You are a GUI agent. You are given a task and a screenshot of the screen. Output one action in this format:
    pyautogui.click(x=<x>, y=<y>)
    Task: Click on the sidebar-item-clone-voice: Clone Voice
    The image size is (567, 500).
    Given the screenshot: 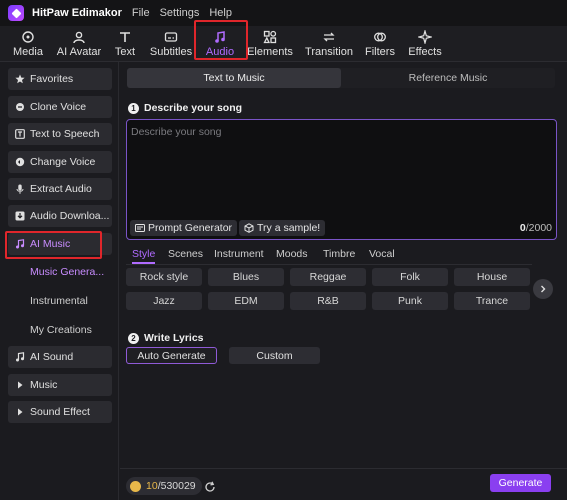 What is the action you would take?
    pyautogui.click(x=60, y=107)
    